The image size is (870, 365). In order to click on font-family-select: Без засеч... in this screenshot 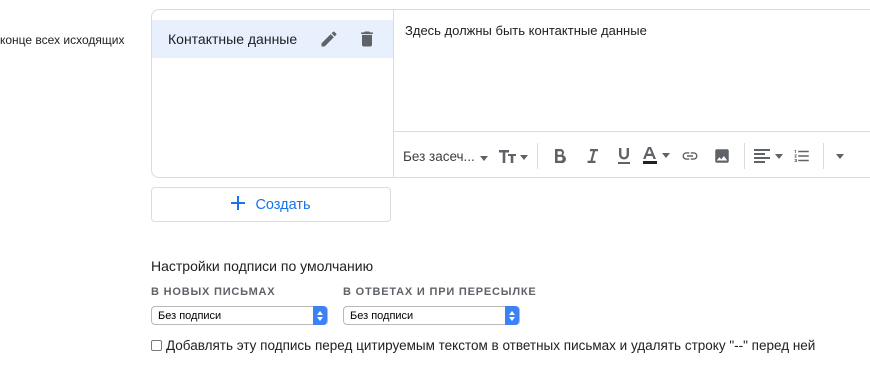, I will do `click(449, 156)`.